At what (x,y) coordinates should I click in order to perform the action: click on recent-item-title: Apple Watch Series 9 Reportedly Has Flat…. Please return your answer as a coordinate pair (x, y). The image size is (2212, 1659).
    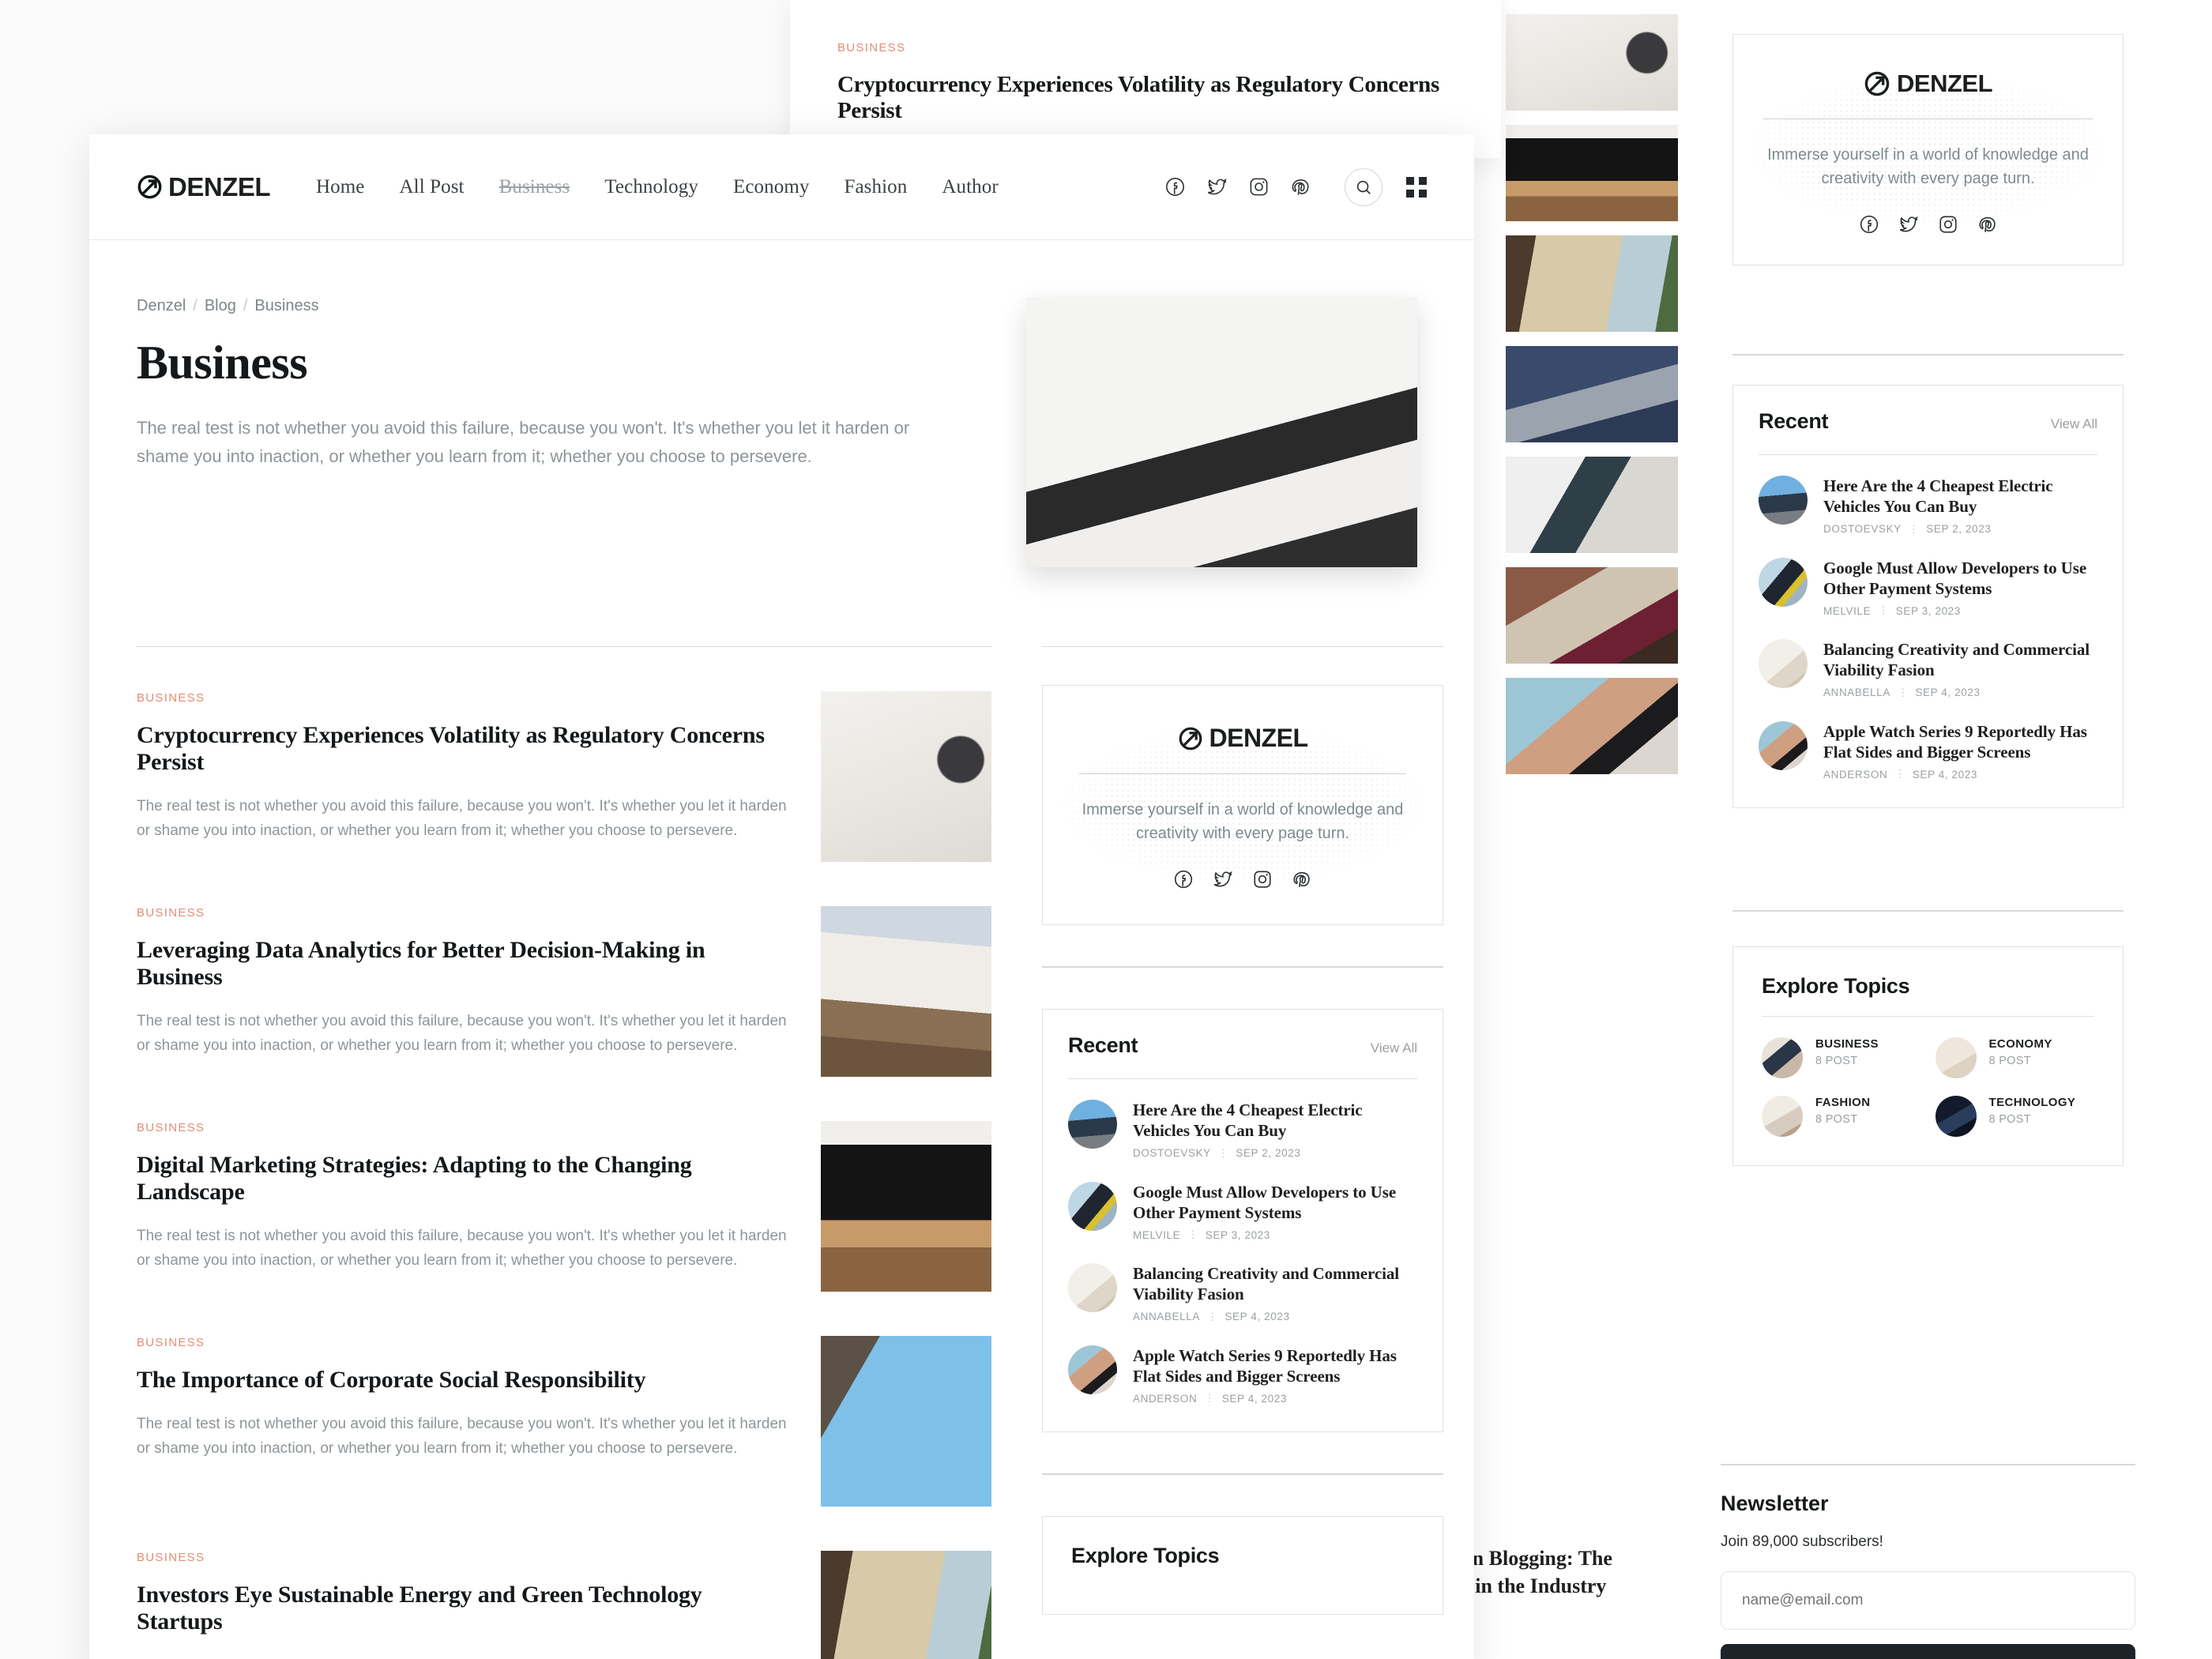
    Looking at the image, I should click on (1275, 1366).